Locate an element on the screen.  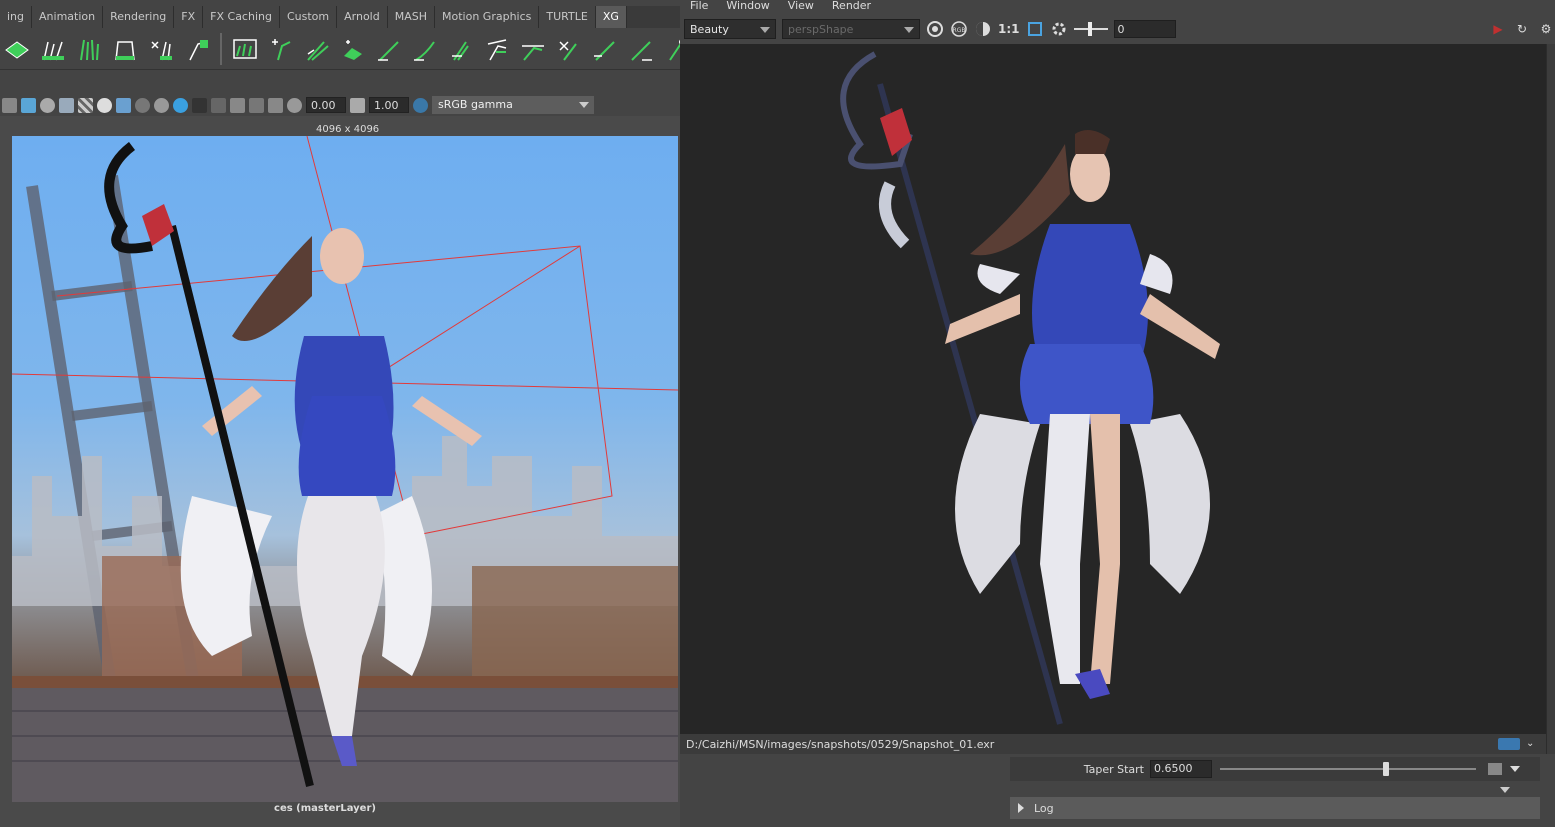
shelf-tab-mash: MASH is located at coordinates (411, 17).